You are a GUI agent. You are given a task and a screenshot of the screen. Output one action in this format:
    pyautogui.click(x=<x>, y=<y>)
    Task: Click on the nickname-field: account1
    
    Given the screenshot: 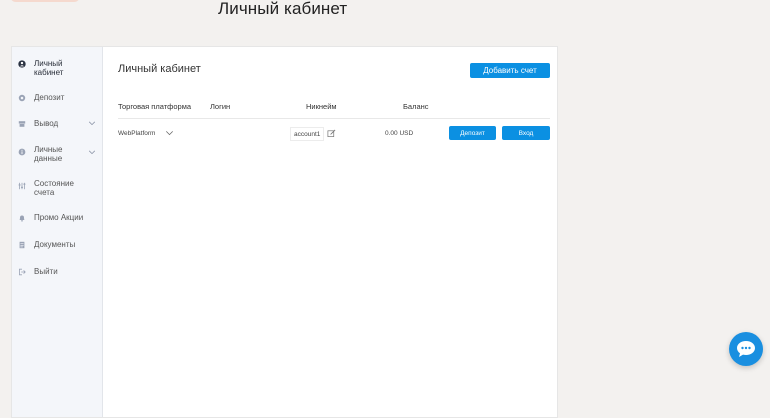 What is the action you would take?
    pyautogui.click(x=307, y=134)
    